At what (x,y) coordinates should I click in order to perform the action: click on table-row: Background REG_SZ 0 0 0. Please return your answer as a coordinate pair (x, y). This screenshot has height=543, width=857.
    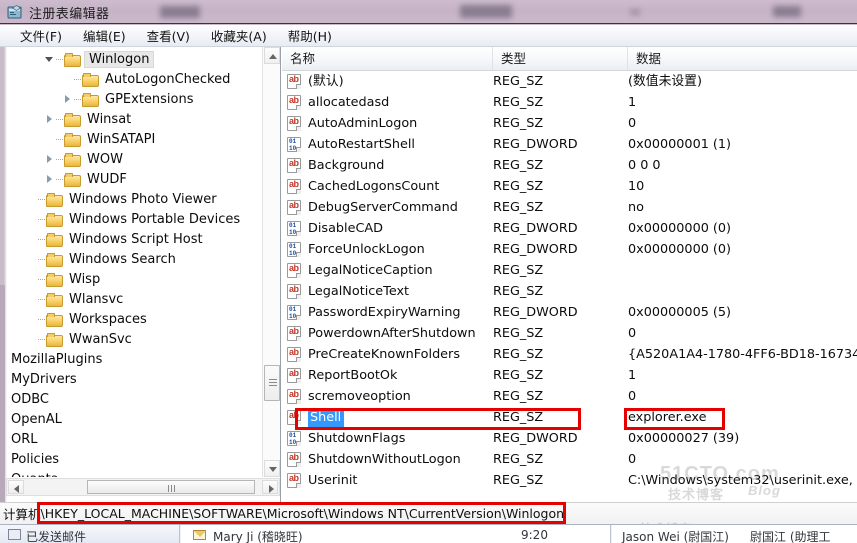
    Looking at the image, I should click on (569, 165).